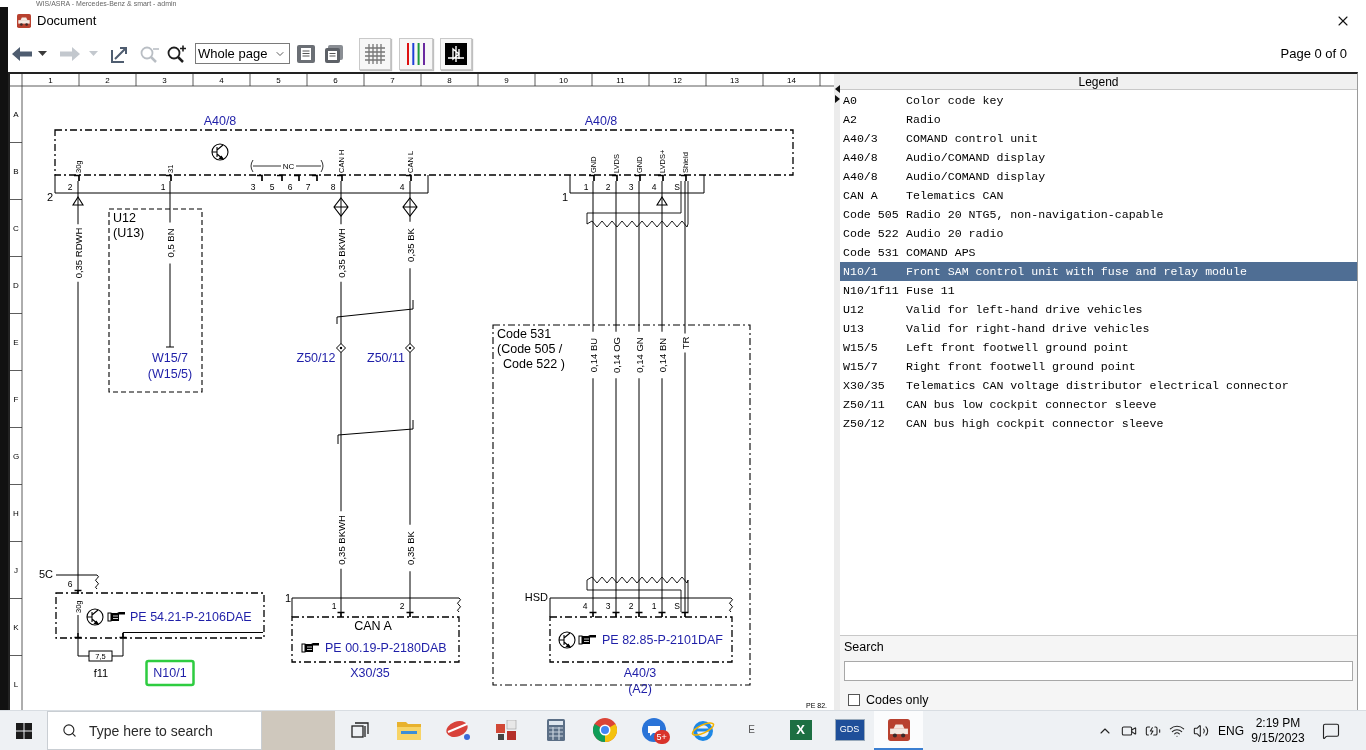 This screenshot has height=750, width=1366. I want to click on grid-button, so click(375, 53).